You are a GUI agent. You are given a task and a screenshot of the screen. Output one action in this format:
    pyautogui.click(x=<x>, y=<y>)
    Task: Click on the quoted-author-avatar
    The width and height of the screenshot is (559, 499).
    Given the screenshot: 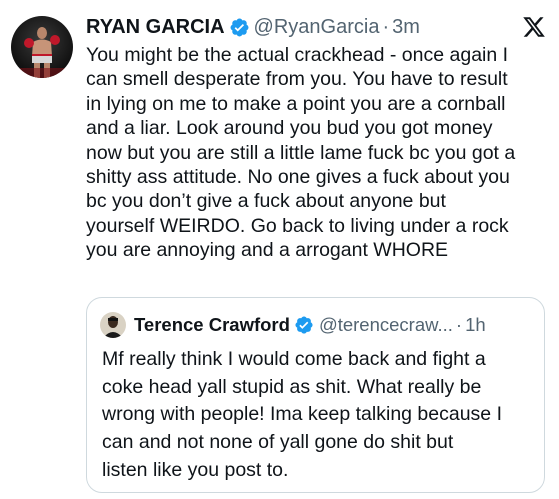 What is the action you would take?
    pyautogui.click(x=113, y=325)
    